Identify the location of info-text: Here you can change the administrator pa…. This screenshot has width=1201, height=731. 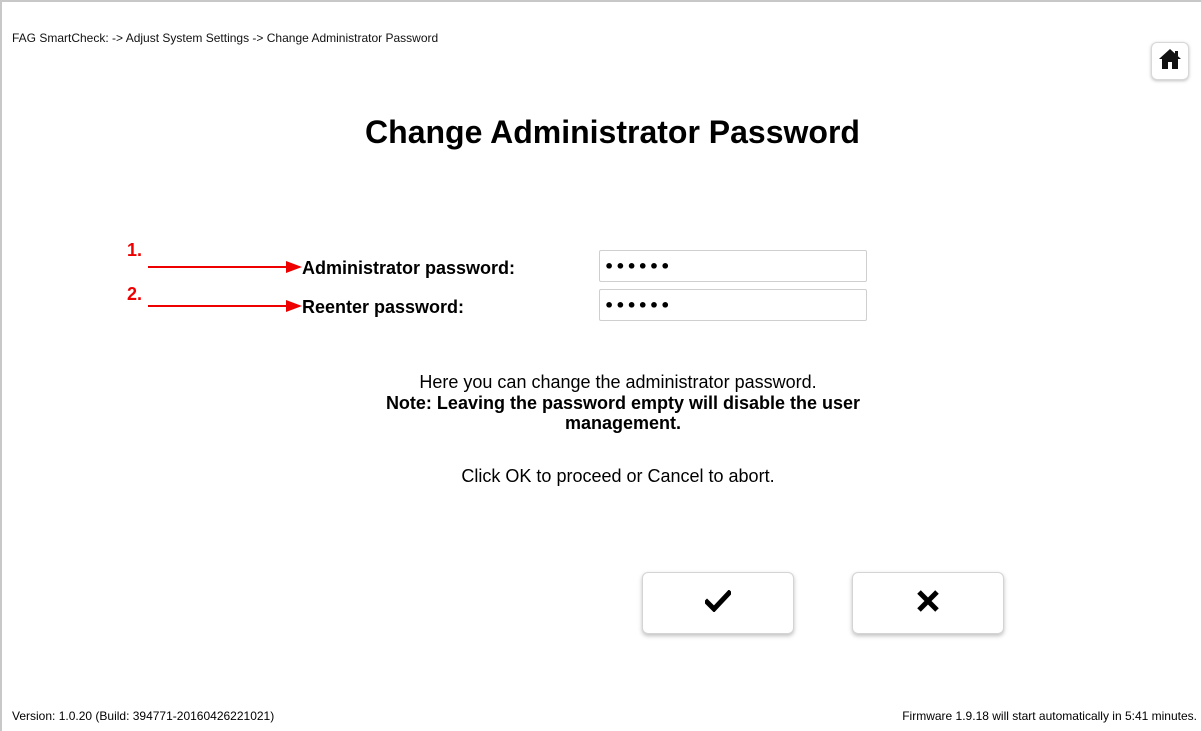
(618, 382).